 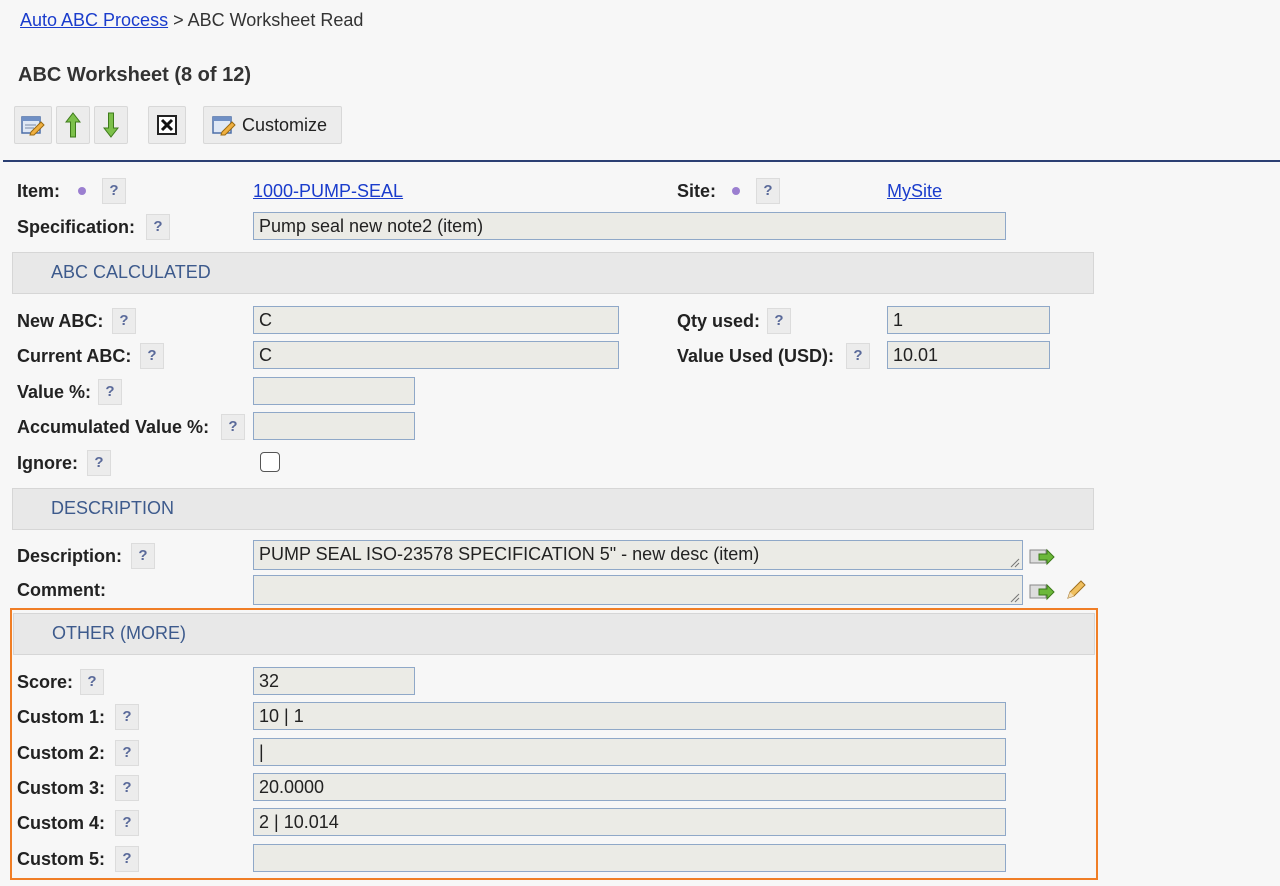 I want to click on pencil-icon, so click(x=1076, y=590).